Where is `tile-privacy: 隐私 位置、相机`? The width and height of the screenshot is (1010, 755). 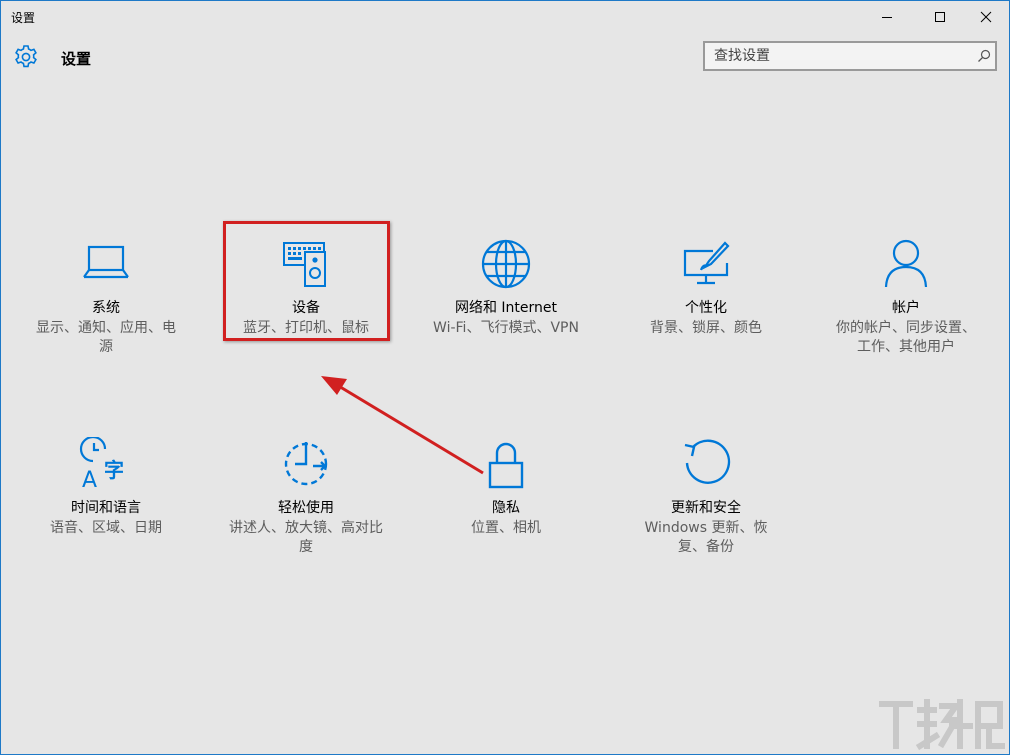 tile-privacy: 隐私 位置、相机 is located at coordinates (506, 487).